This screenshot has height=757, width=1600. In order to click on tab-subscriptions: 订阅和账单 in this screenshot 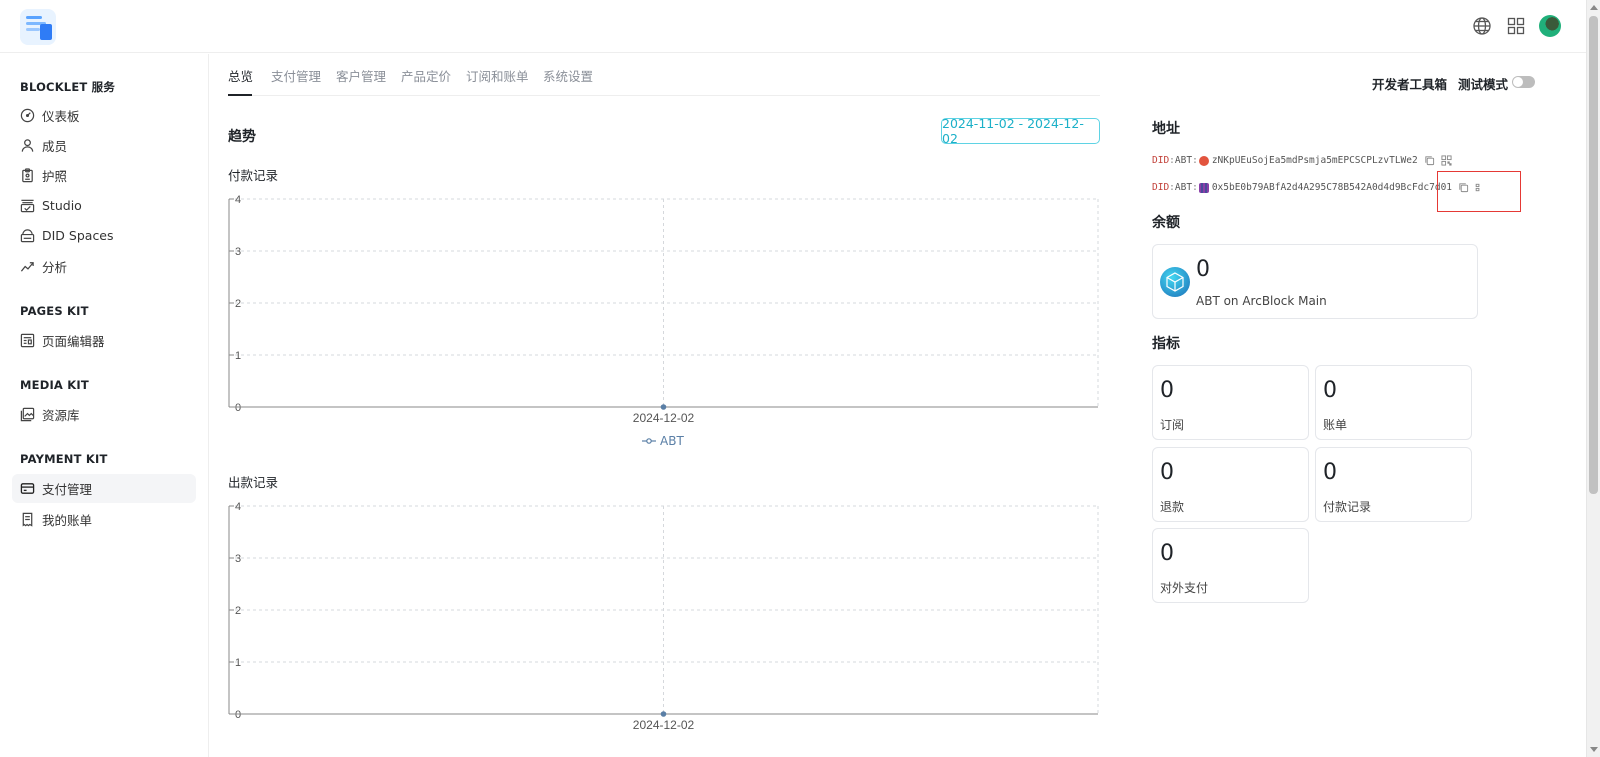, I will do `click(497, 75)`.